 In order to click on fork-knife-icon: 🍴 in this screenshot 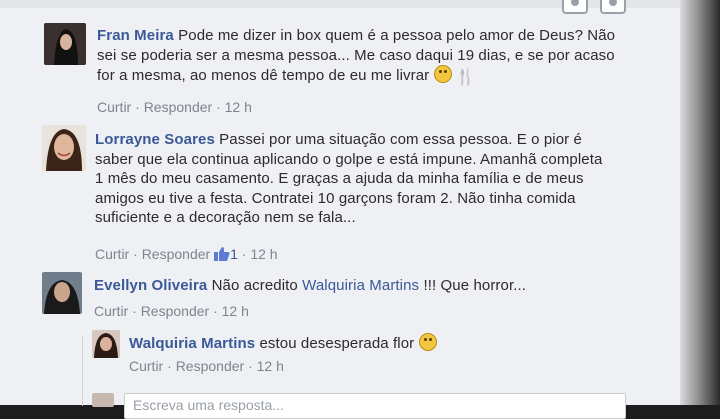, I will do `click(465, 77)`.